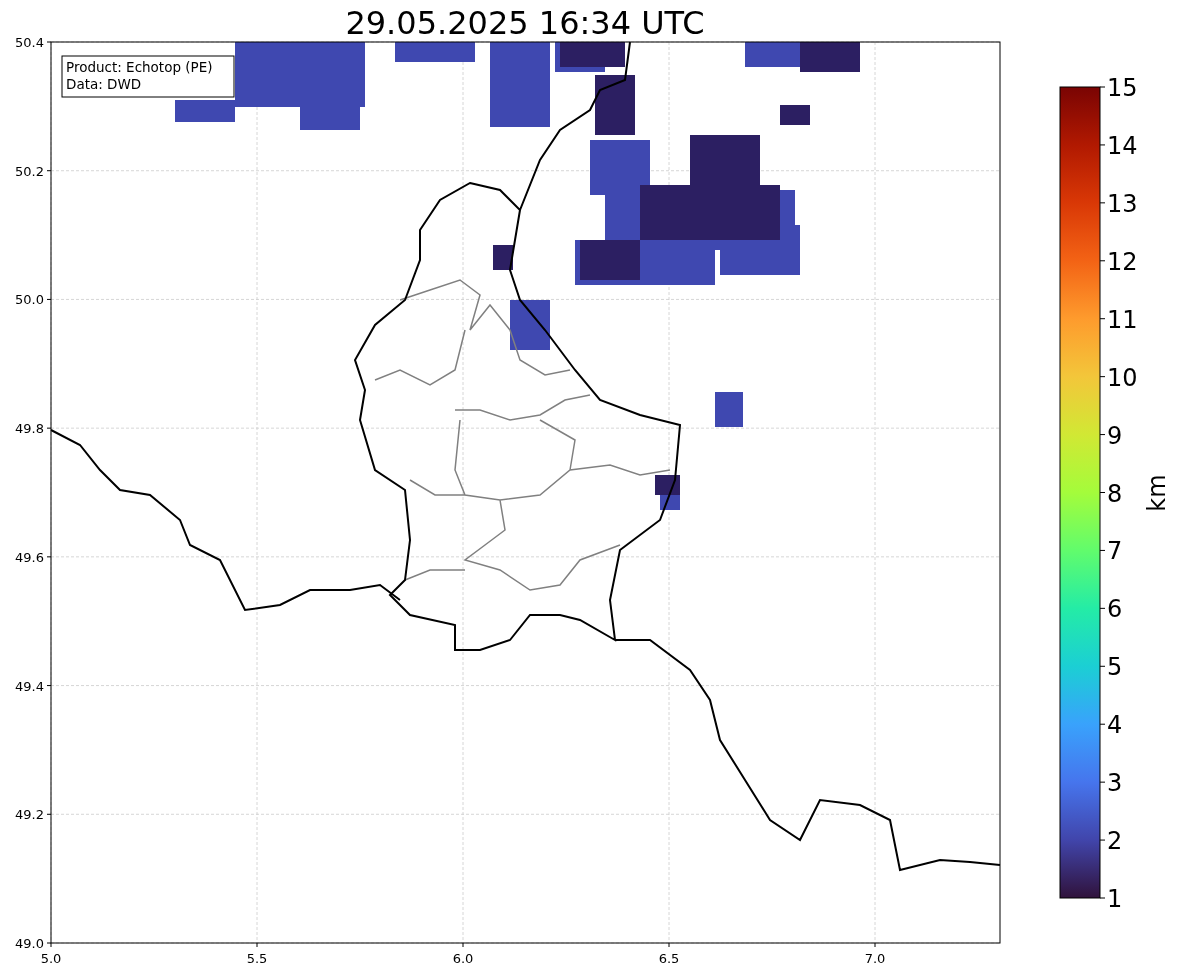  Describe the element at coordinates (29, 42) in the screenshot. I see `y-tick-label: 50.4` at that location.